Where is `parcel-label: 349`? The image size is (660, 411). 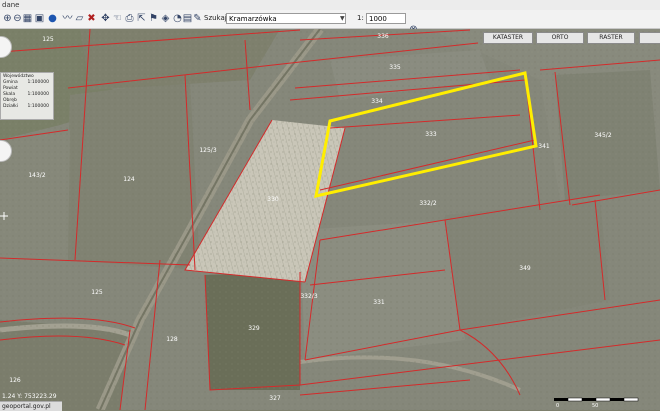
parcel-label: 349 is located at coordinates (525, 268).